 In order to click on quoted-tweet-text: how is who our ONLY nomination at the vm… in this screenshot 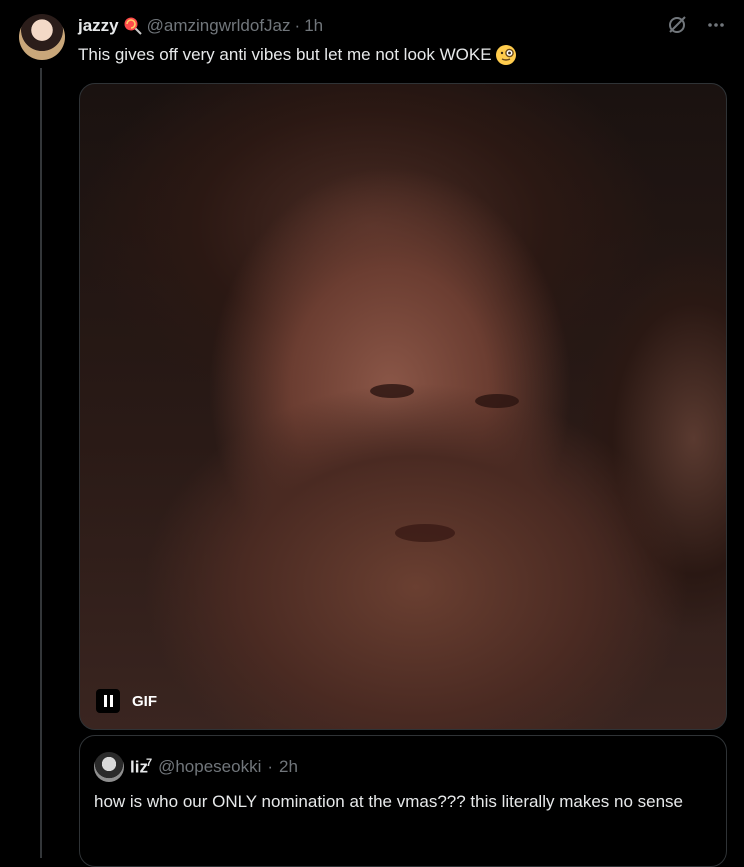, I will do `click(388, 801)`.